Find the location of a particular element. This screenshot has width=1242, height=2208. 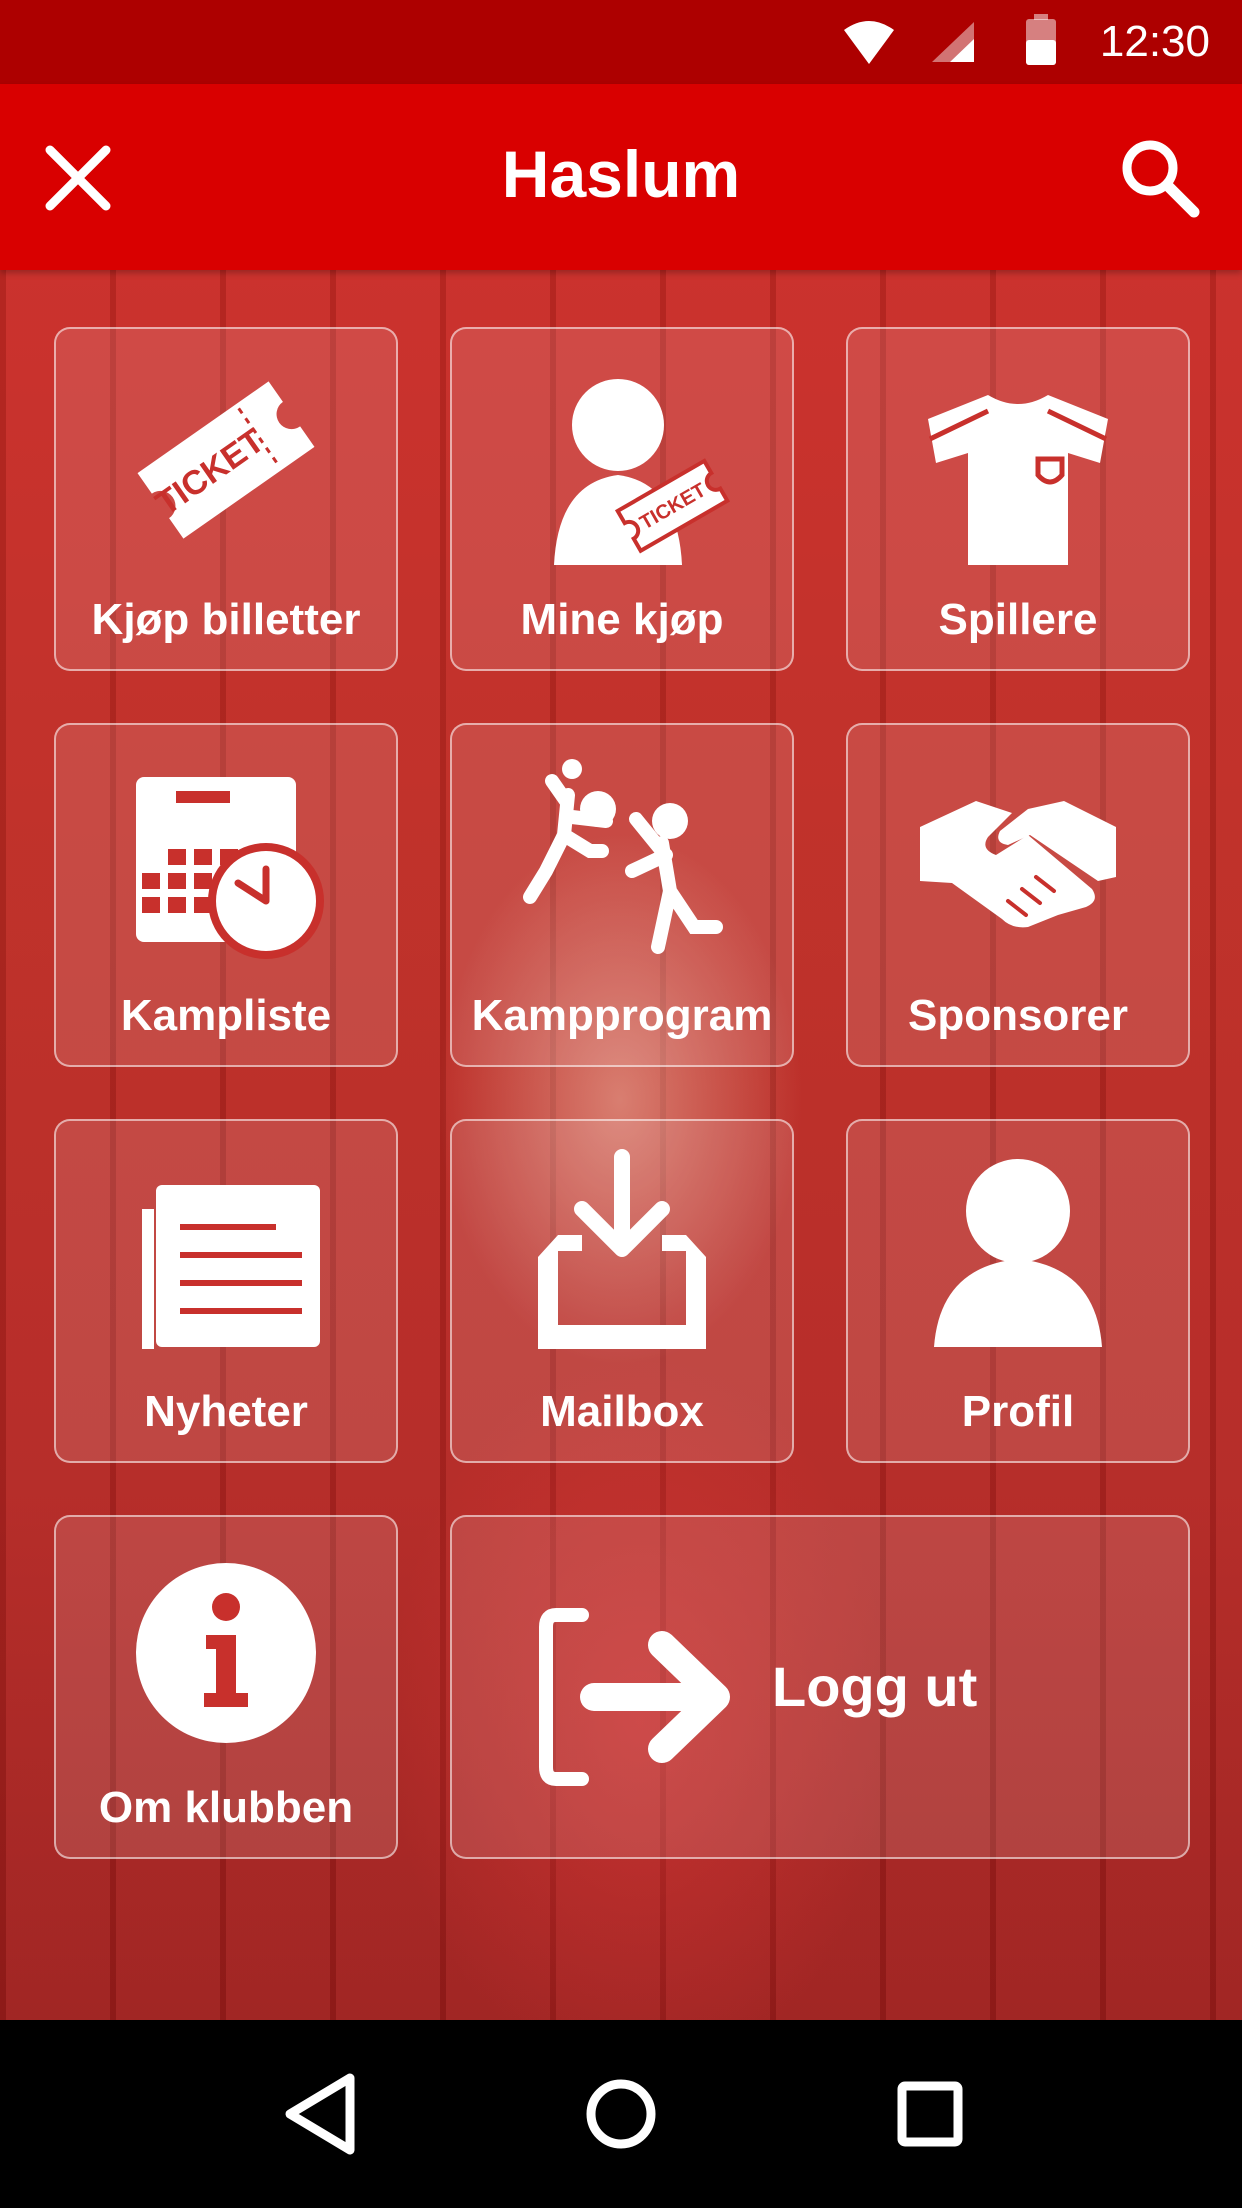

tile-profil: Profil is located at coordinates (1018, 1291).